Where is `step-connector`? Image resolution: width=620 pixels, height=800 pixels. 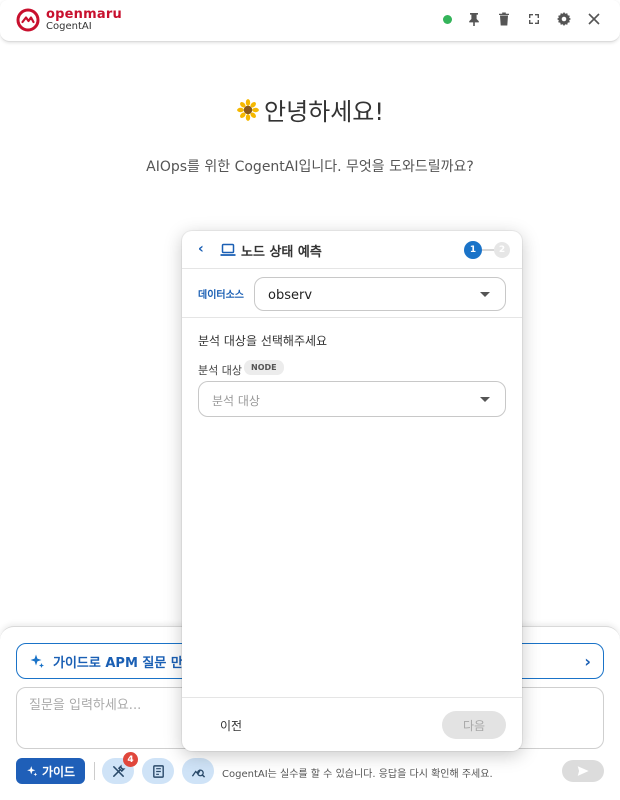 step-connector is located at coordinates (488, 250).